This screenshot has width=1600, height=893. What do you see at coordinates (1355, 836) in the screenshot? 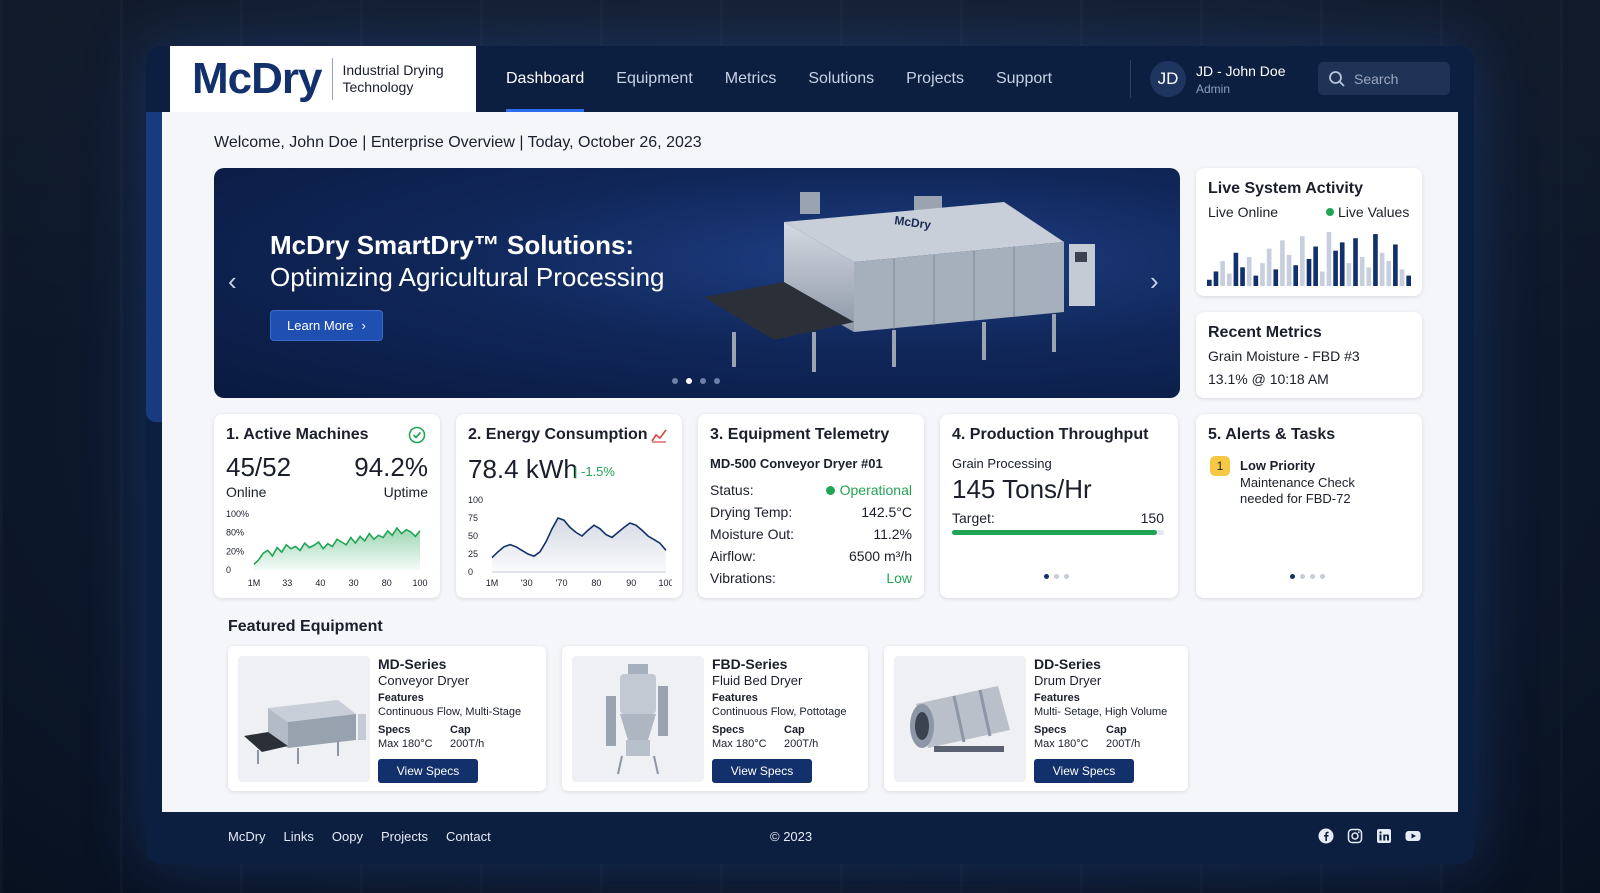
I see `instagram-icon` at bounding box center [1355, 836].